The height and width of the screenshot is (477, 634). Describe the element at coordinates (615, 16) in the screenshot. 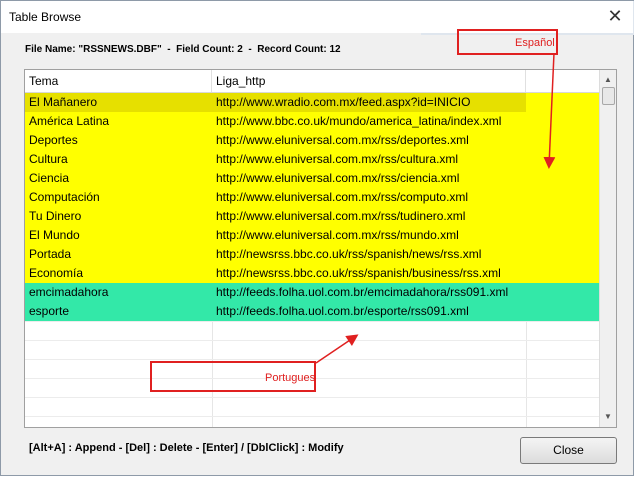

I see `close-icon: ✕` at that location.